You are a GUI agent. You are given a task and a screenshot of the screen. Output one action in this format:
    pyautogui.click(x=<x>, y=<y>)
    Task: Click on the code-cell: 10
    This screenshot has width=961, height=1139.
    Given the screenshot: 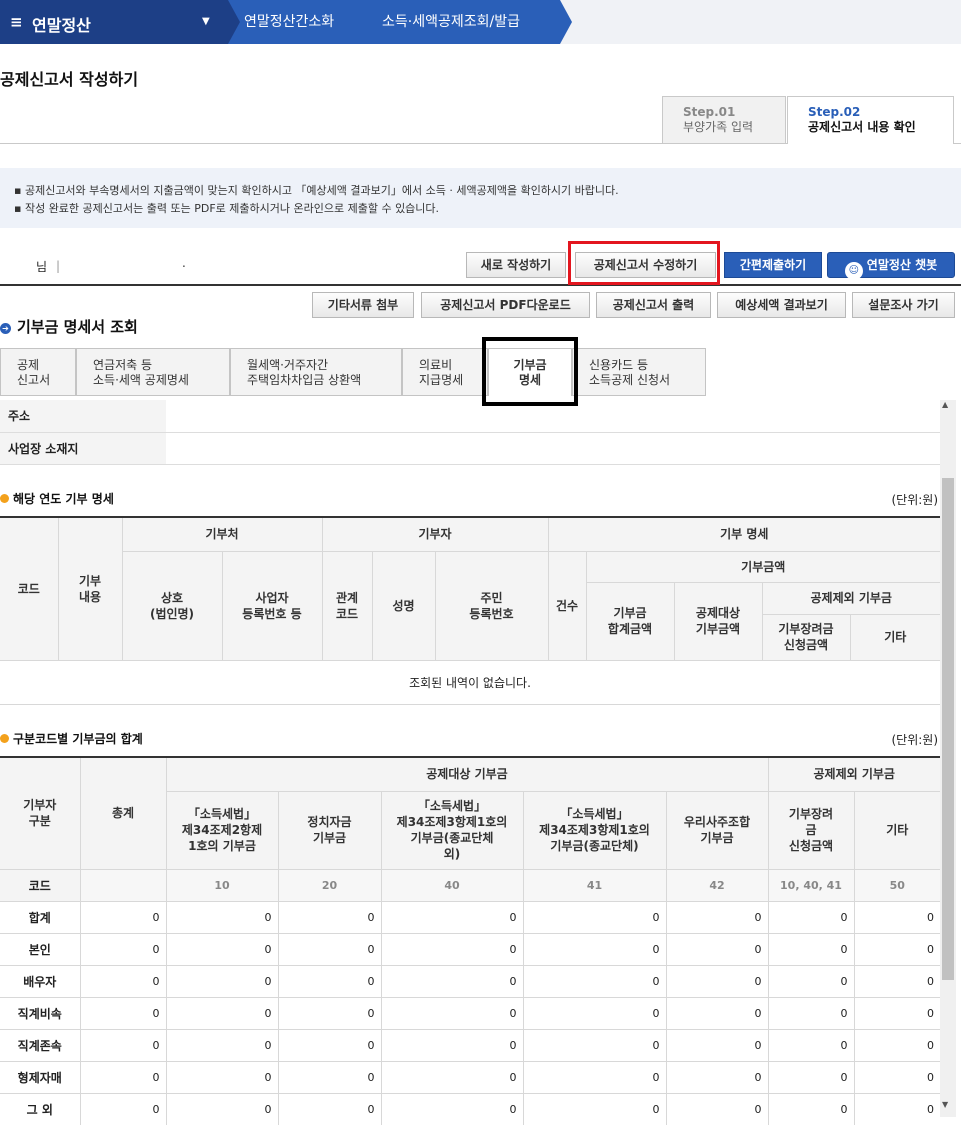 What is the action you would take?
    pyautogui.click(x=222, y=885)
    